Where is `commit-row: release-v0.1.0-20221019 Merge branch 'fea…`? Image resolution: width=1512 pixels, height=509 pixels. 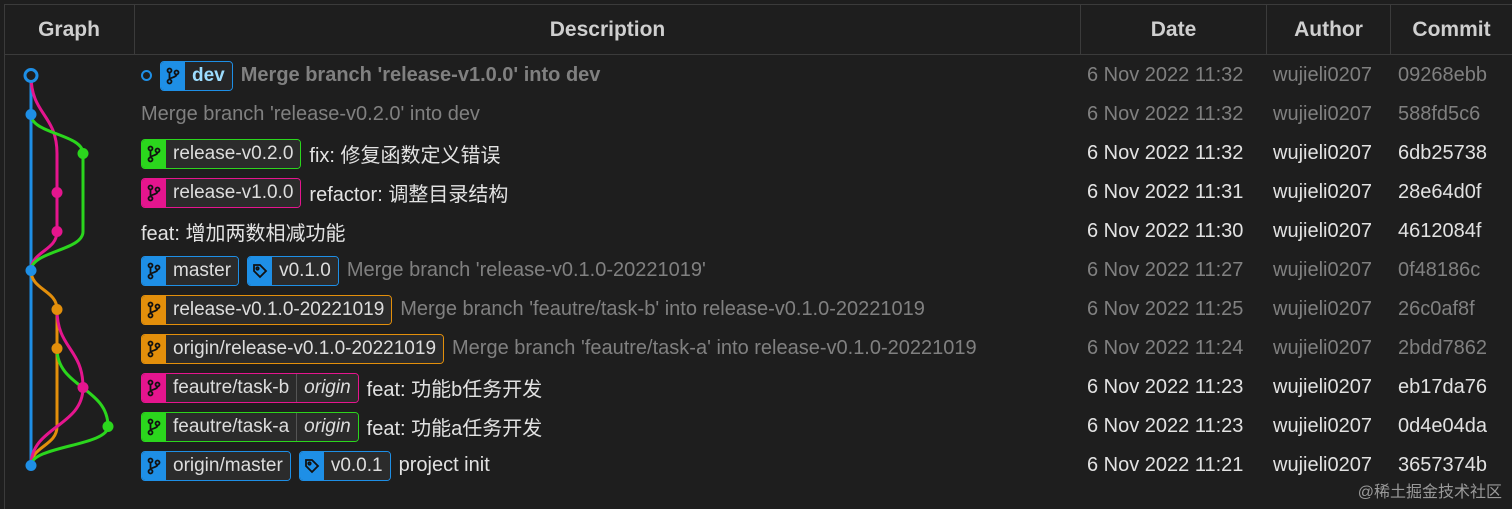 commit-row: release-v0.1.0-20221019 Merge branch 'fea… is located at coordinates (756, 309).